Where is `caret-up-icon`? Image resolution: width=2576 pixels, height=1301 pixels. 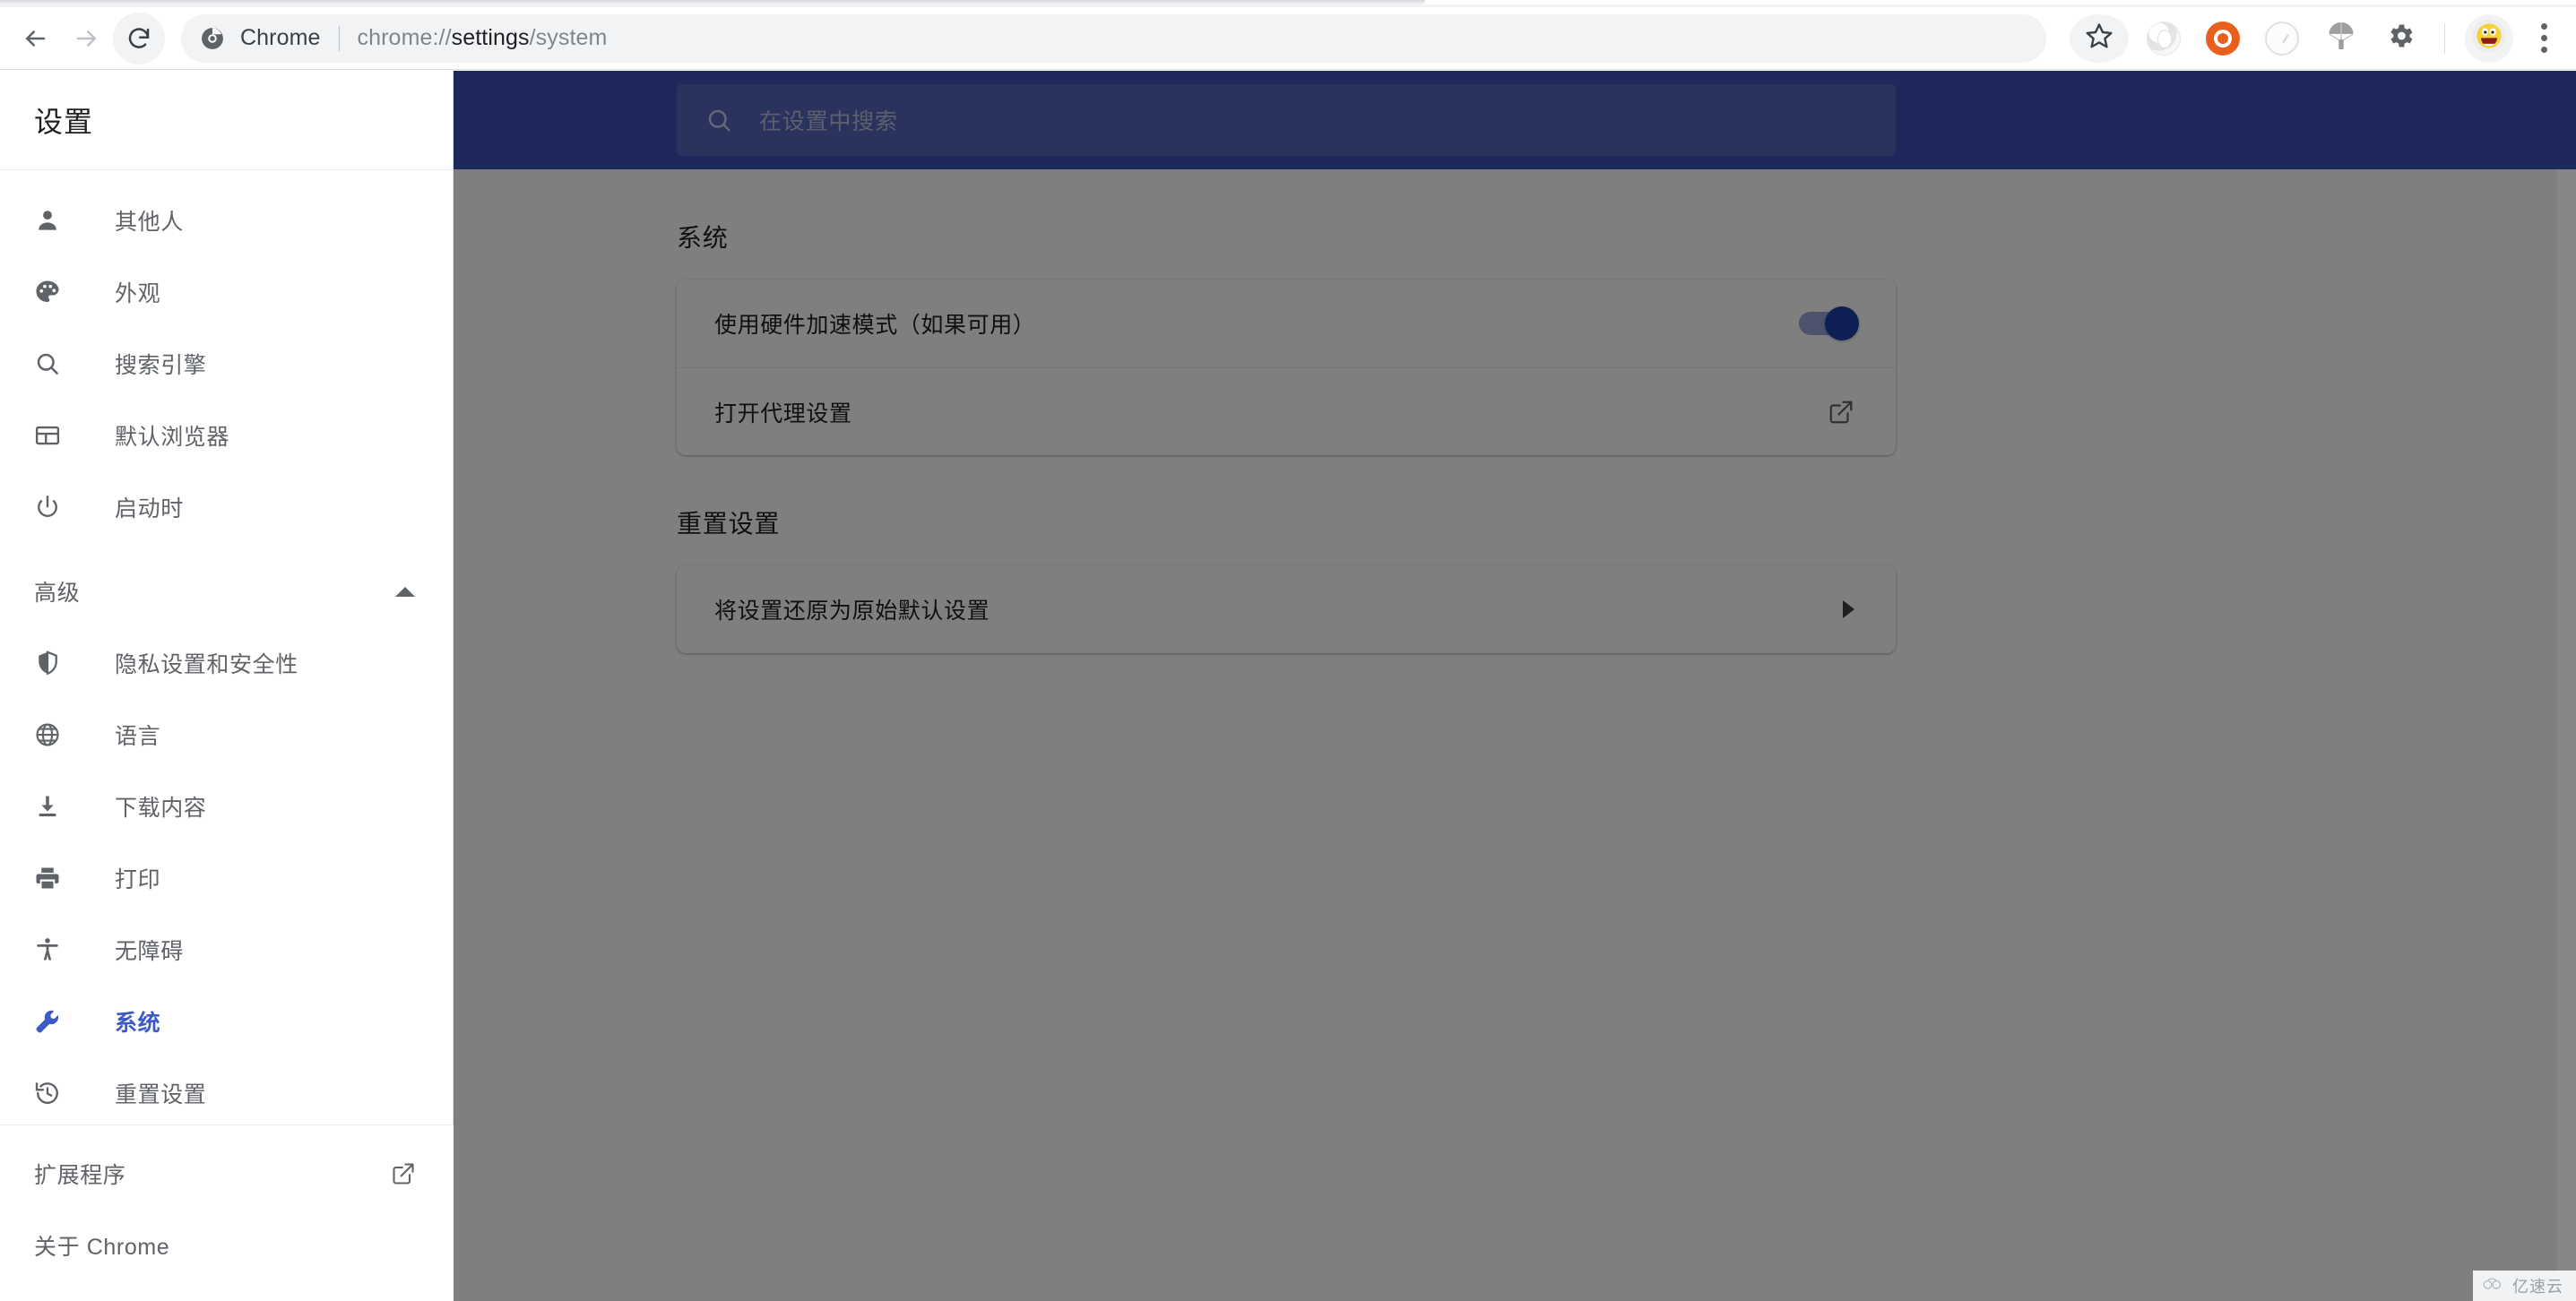
caret-up-icon is located at coordinates (405, 591).